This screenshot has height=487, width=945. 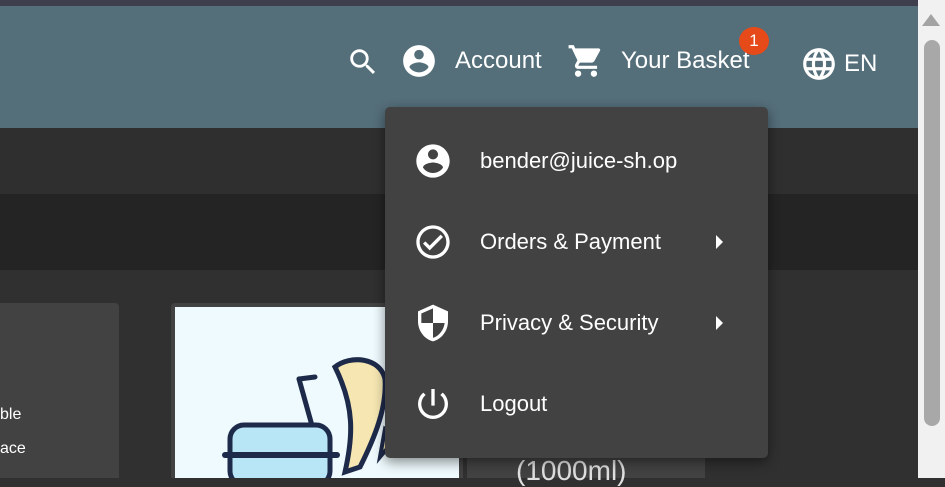 I want to click on menu-item-orders-payment: Orders & Payment, so click(x=576, y=241).